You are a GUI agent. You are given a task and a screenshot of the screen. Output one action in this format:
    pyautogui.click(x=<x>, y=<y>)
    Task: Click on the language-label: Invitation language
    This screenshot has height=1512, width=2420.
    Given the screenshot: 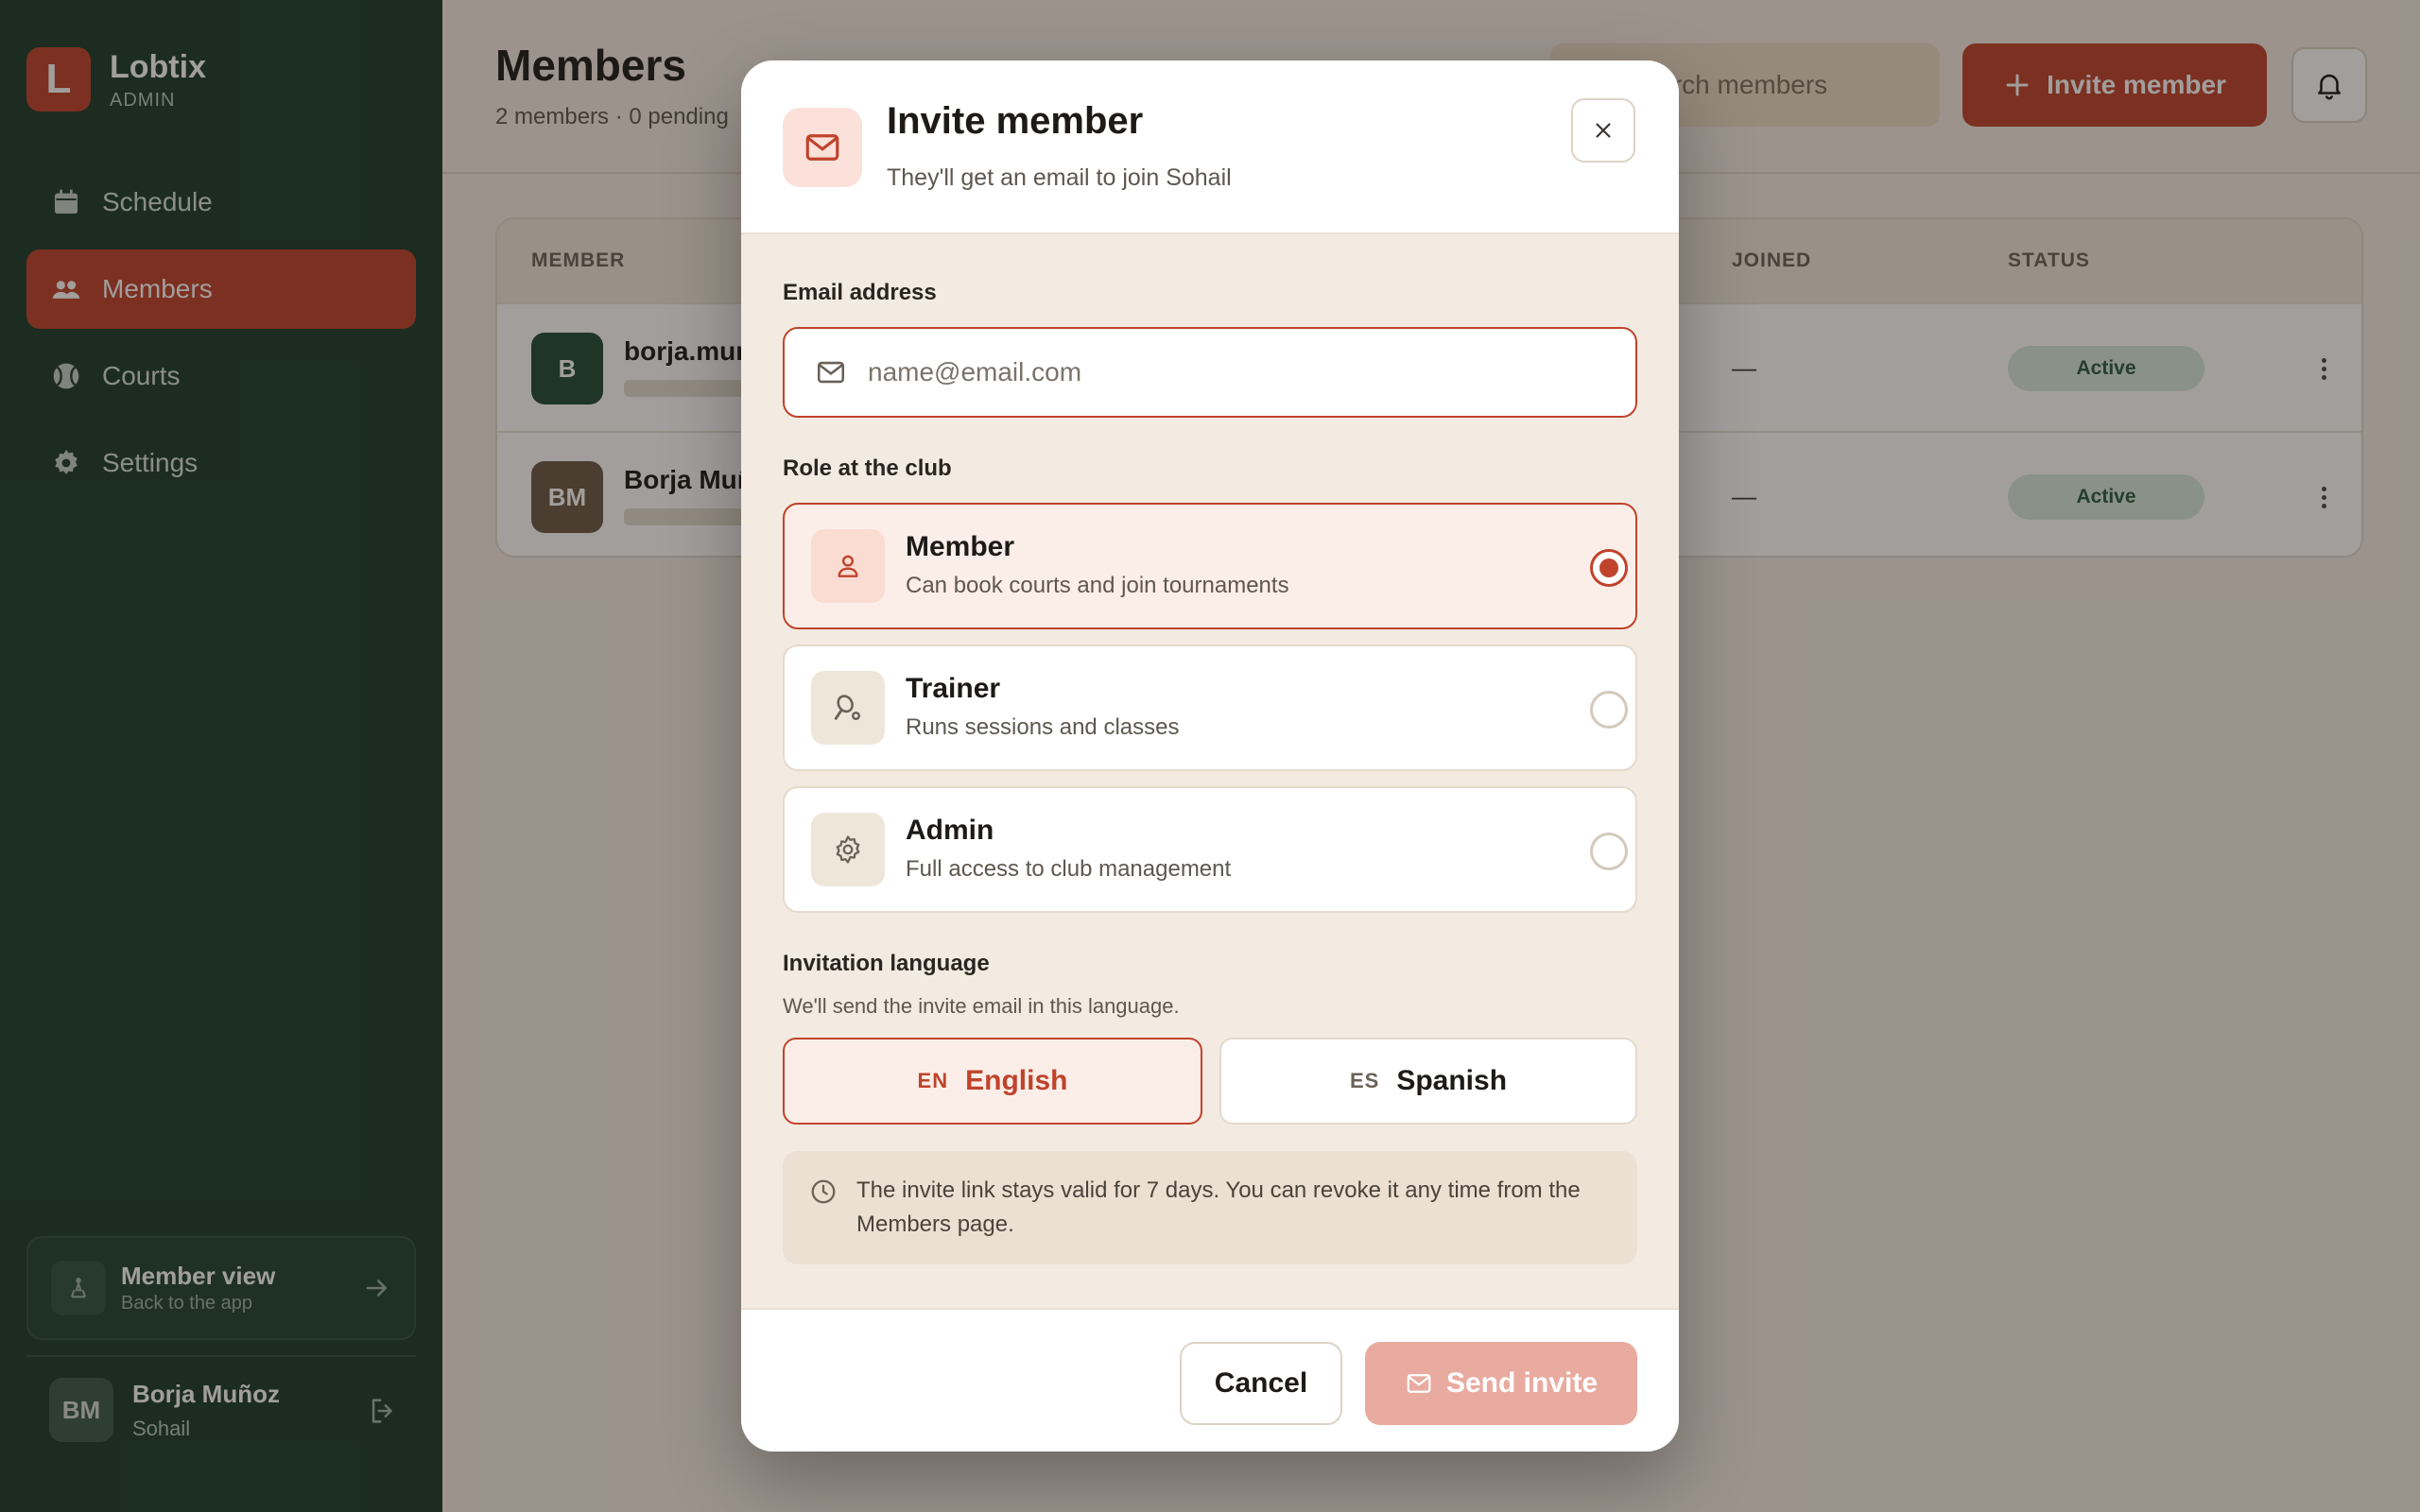 What is the action you would take?
    pyautogui.click(x=886, y=963)
    